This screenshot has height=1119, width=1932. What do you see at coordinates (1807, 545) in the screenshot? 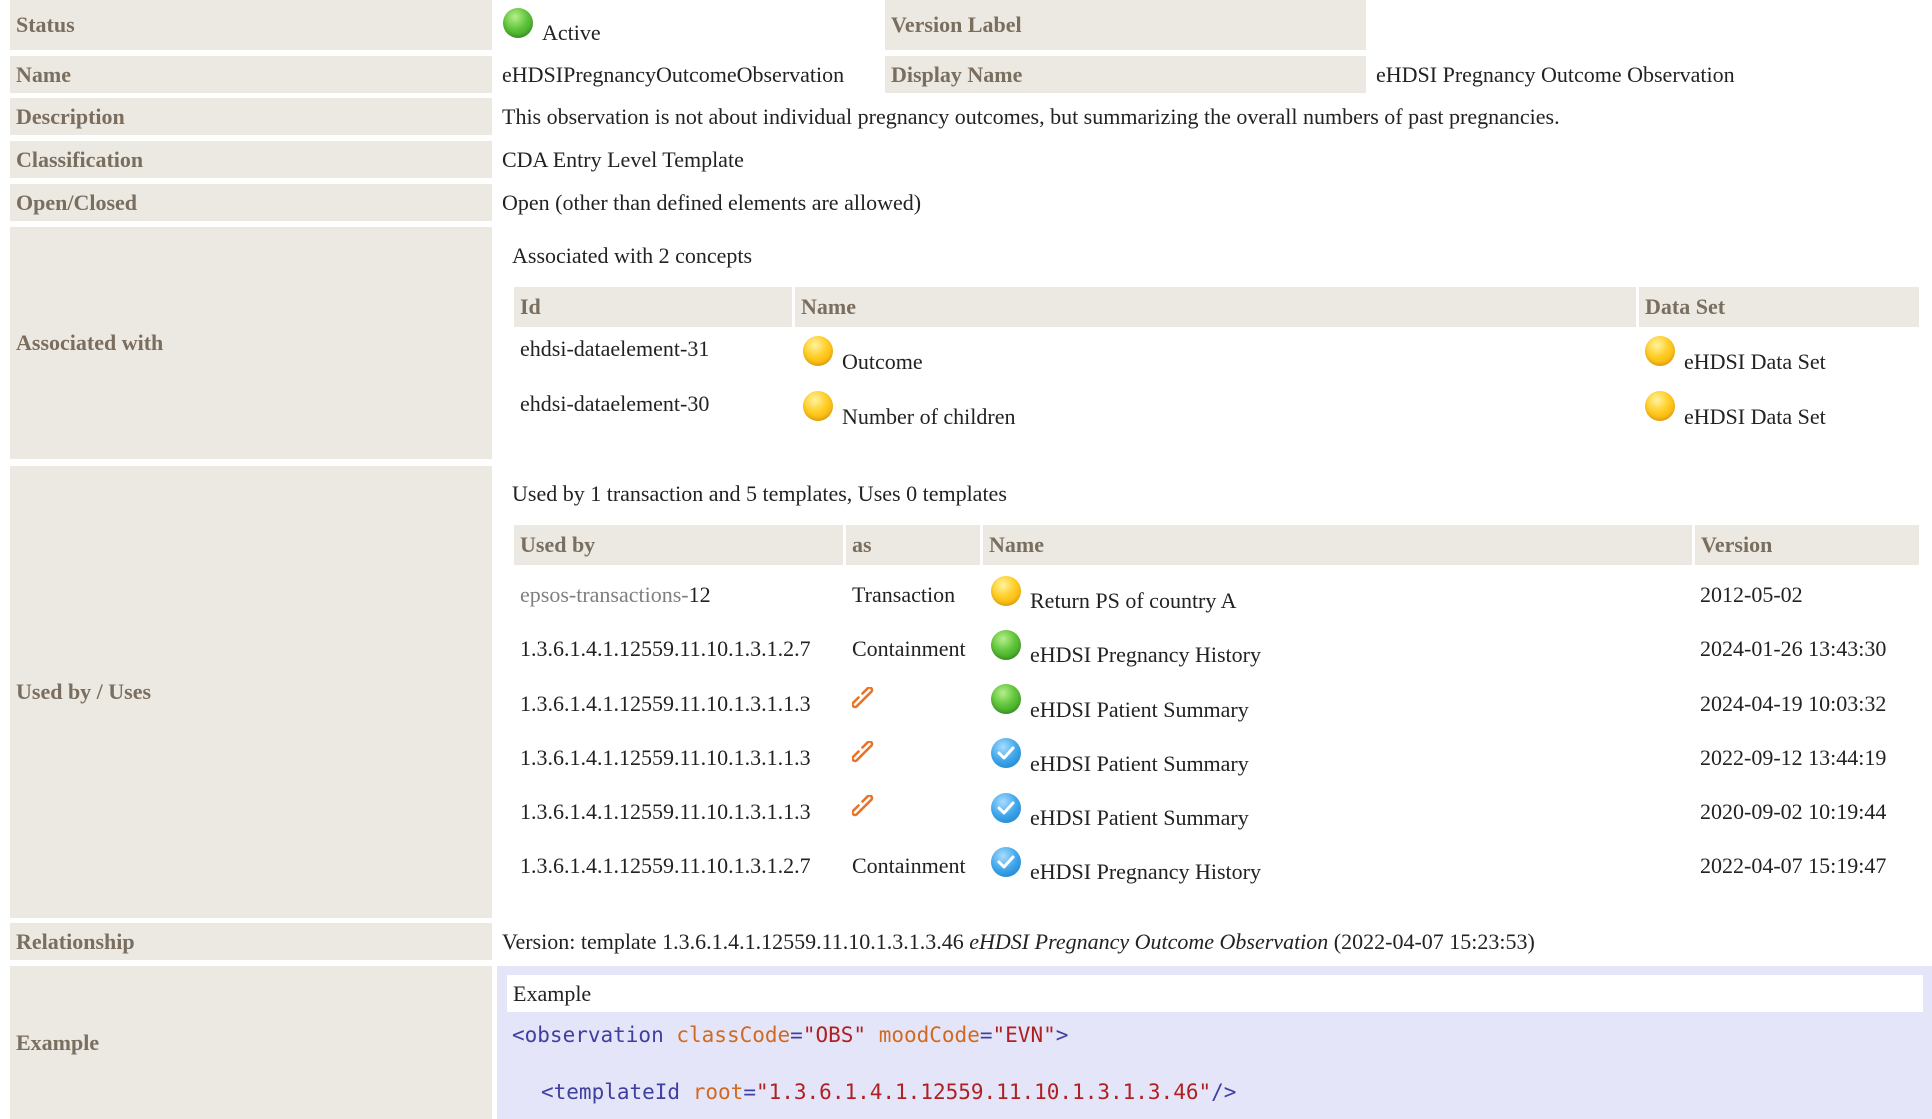
I see `used-by-header-version: Version` at bounding box center [1807, 545].